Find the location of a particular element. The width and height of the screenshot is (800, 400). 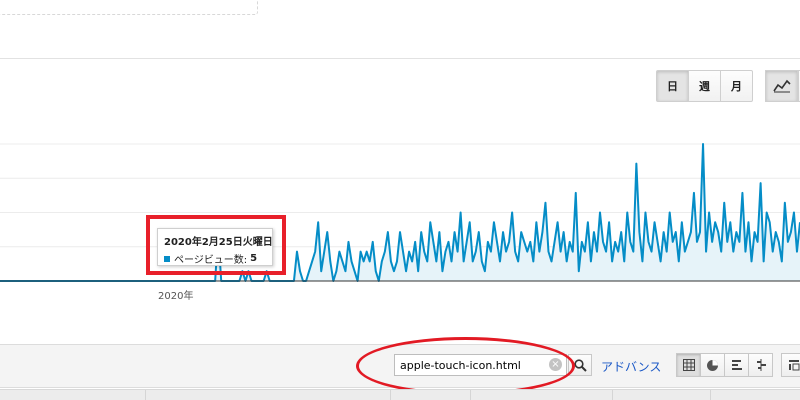

table-view-button is located at coordinates (688, 365).